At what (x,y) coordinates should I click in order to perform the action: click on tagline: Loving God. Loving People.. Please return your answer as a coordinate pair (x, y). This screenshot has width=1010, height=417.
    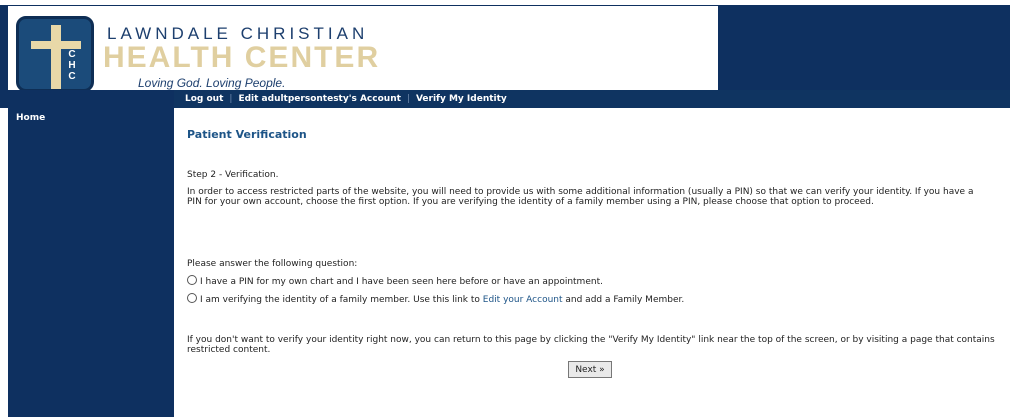
    Looking at the image, I should click on (212, 83).